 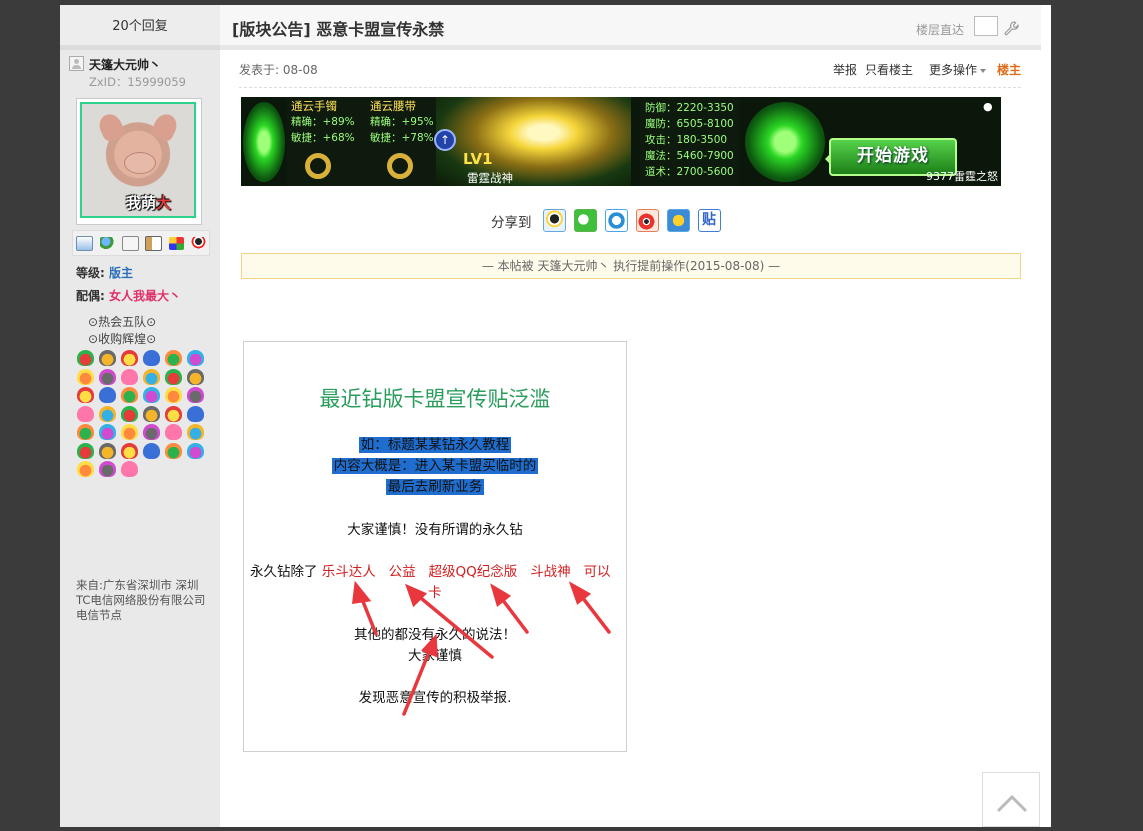 I want to click on author-spouse: 配偶: 女人我最大丶, so click(x=129, y=296).